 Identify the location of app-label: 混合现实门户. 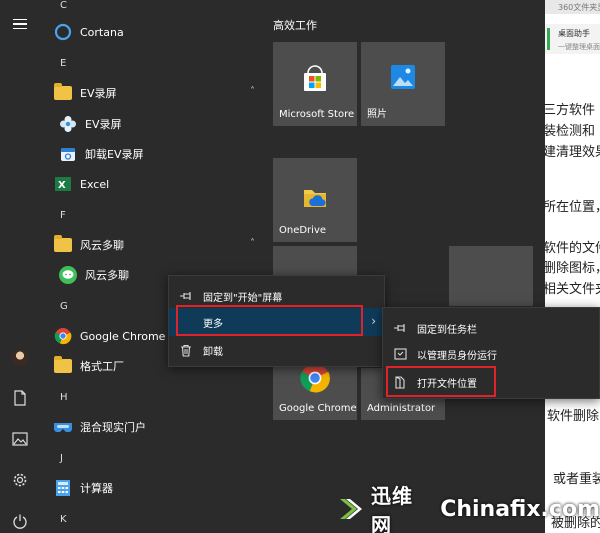
(113, 427).